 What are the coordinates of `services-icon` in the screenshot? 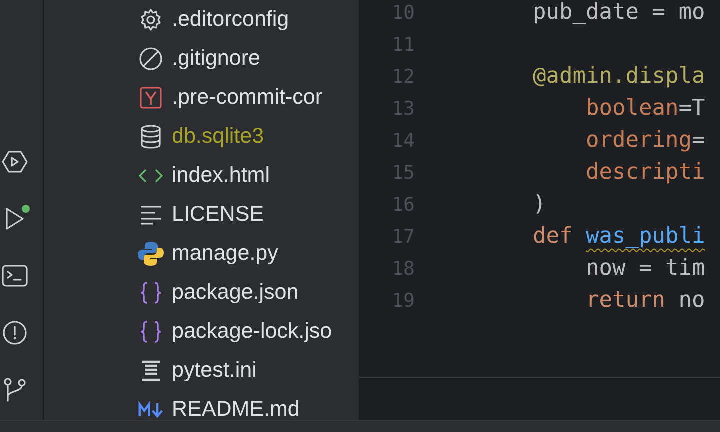 It's located at (15, 162).